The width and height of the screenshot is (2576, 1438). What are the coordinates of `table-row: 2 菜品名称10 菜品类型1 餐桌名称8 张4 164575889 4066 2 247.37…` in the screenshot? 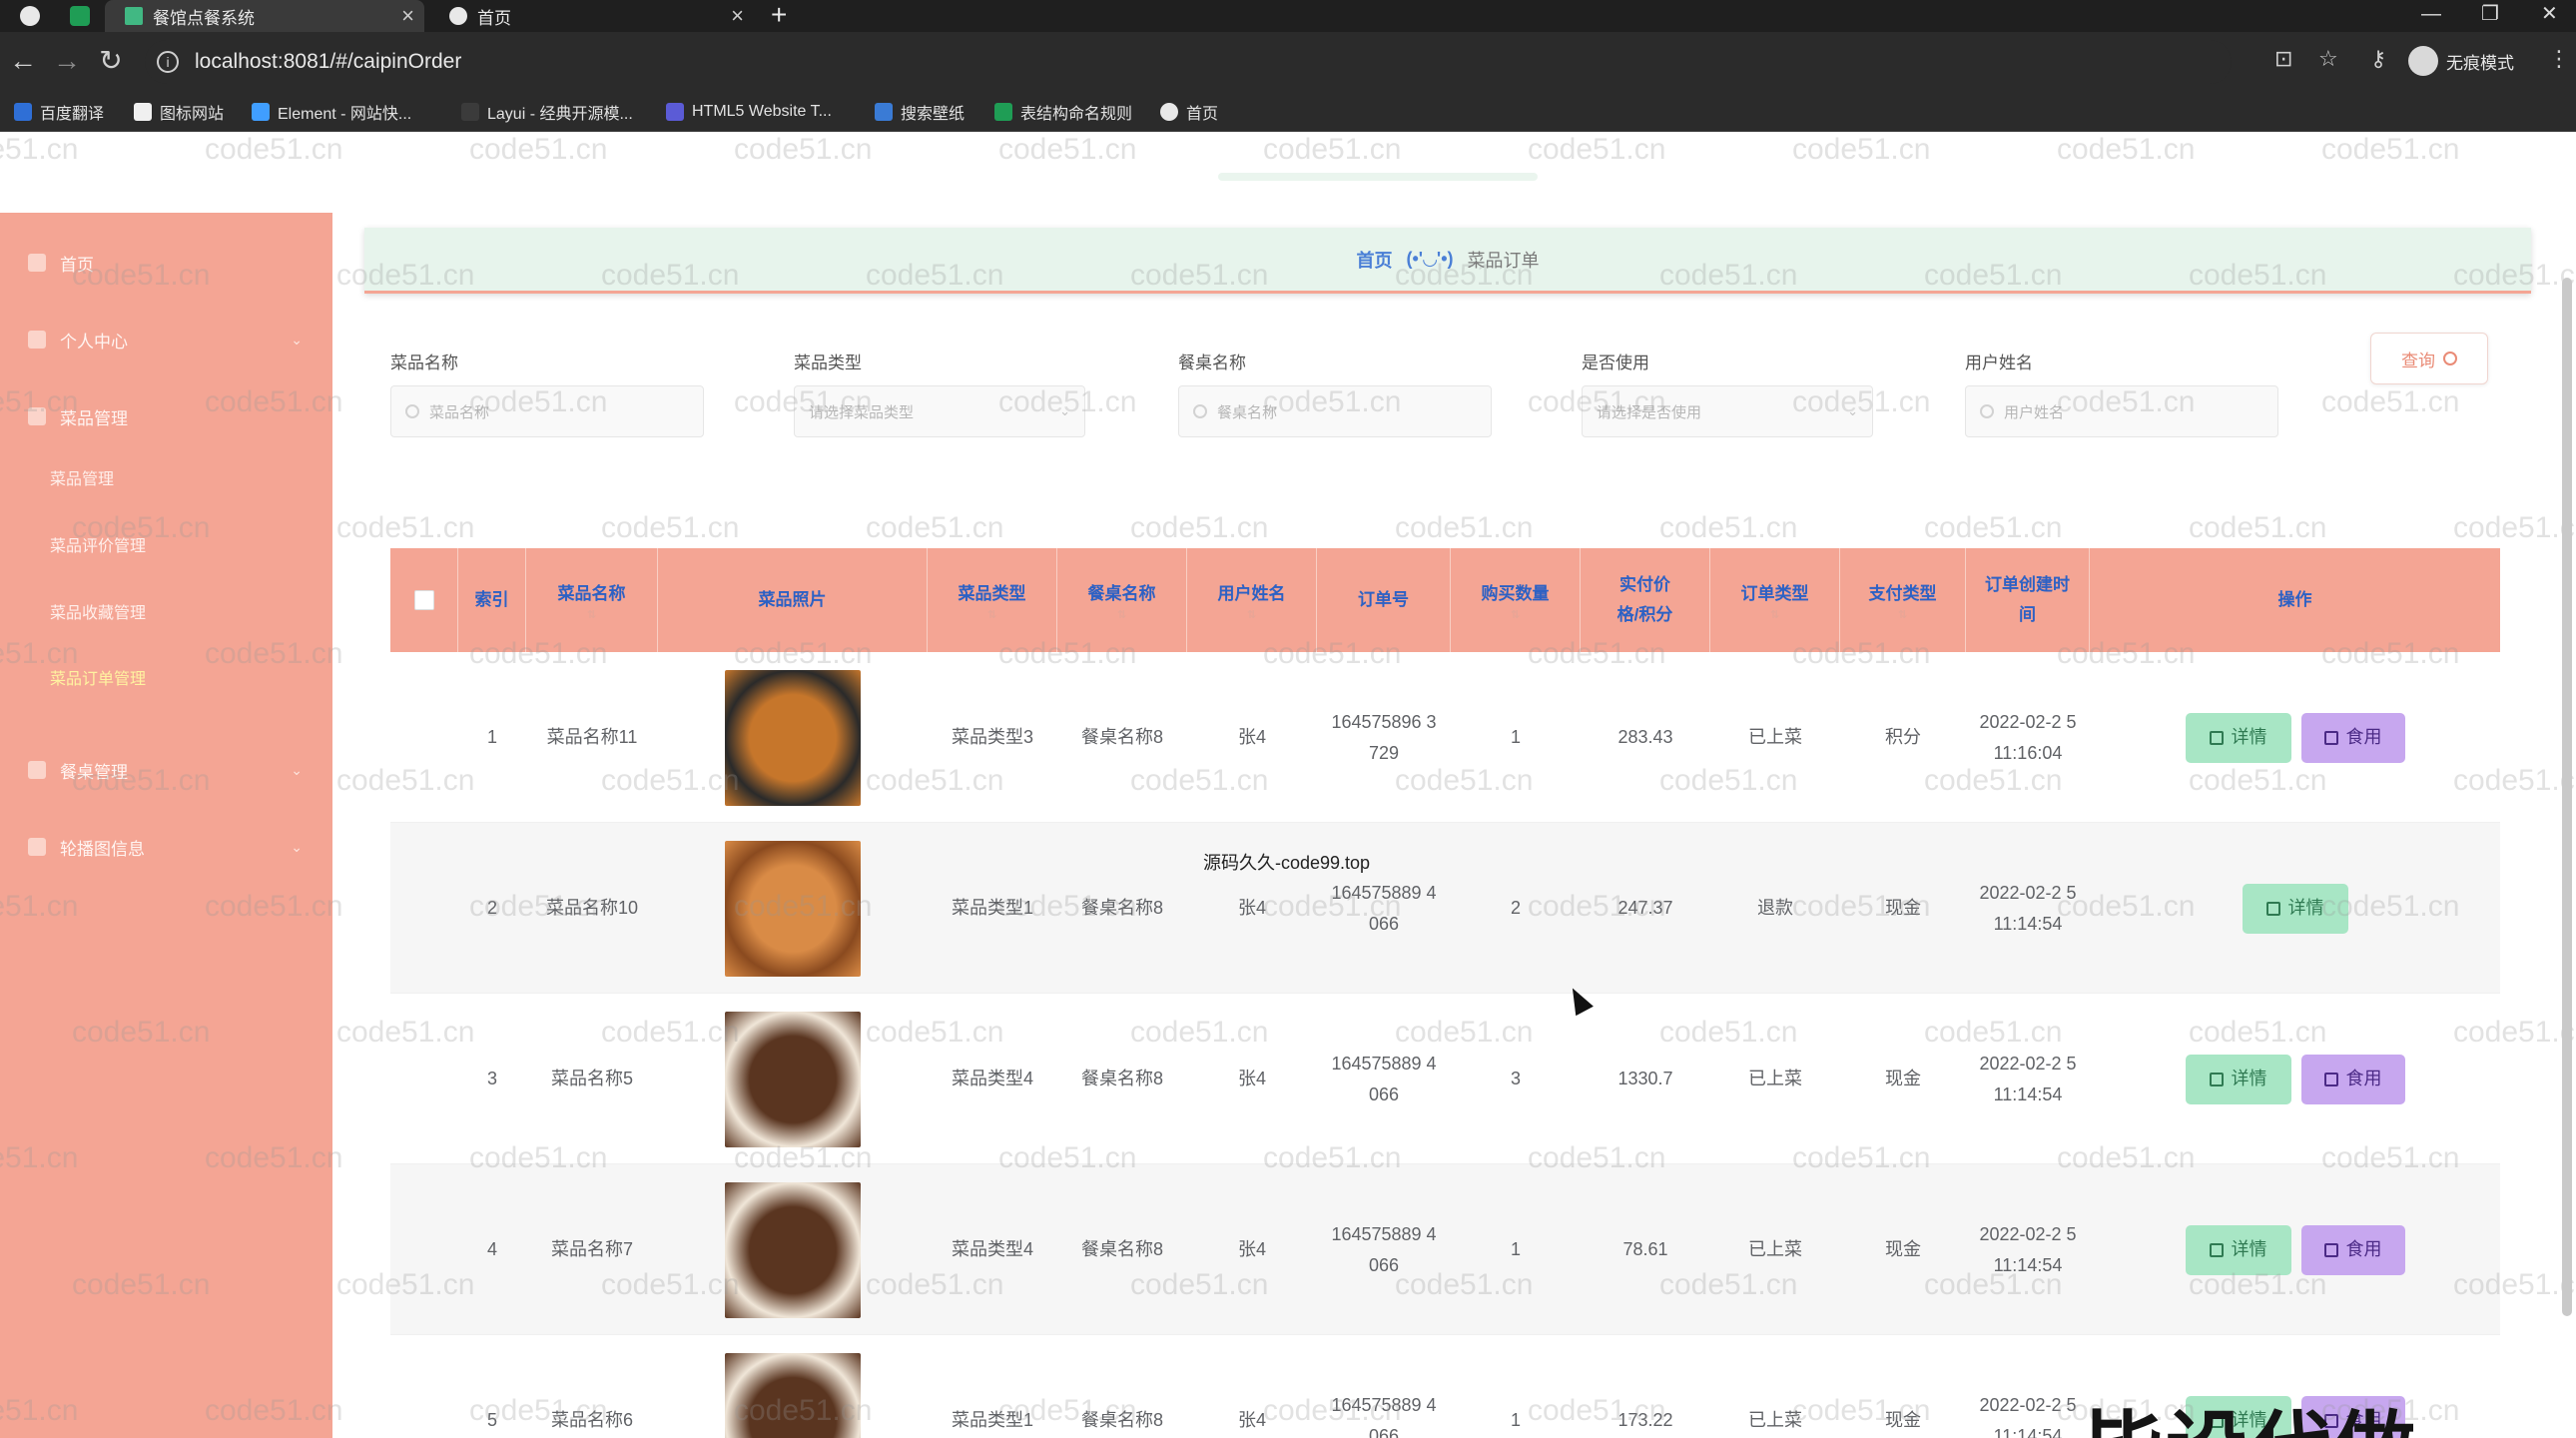 It's located at (1445, 908).